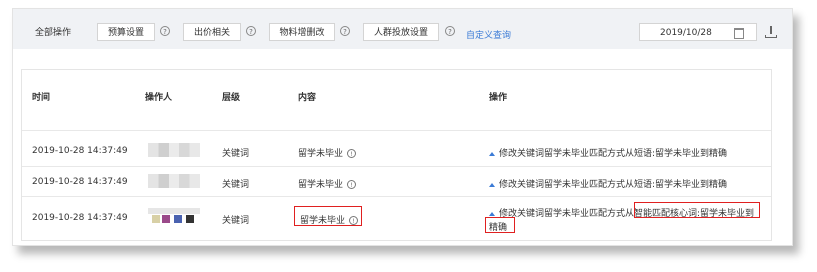 This screenshot has height=272, width=817. Describe the element at coordinates (345, 31) in the screenshot. I see `material-help-icon: ?` at that location.